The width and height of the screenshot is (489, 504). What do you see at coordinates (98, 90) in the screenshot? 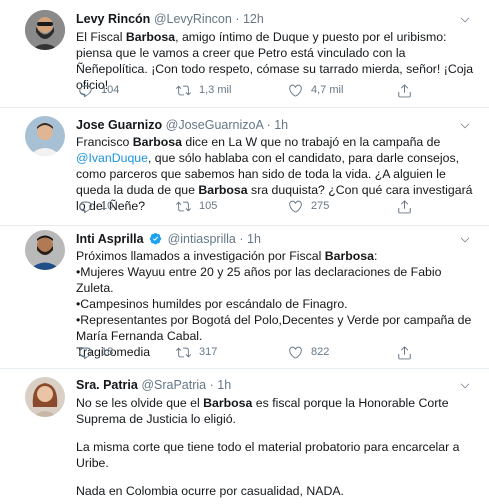
I see `reply-button: 104` at bounding box center [98, 90].